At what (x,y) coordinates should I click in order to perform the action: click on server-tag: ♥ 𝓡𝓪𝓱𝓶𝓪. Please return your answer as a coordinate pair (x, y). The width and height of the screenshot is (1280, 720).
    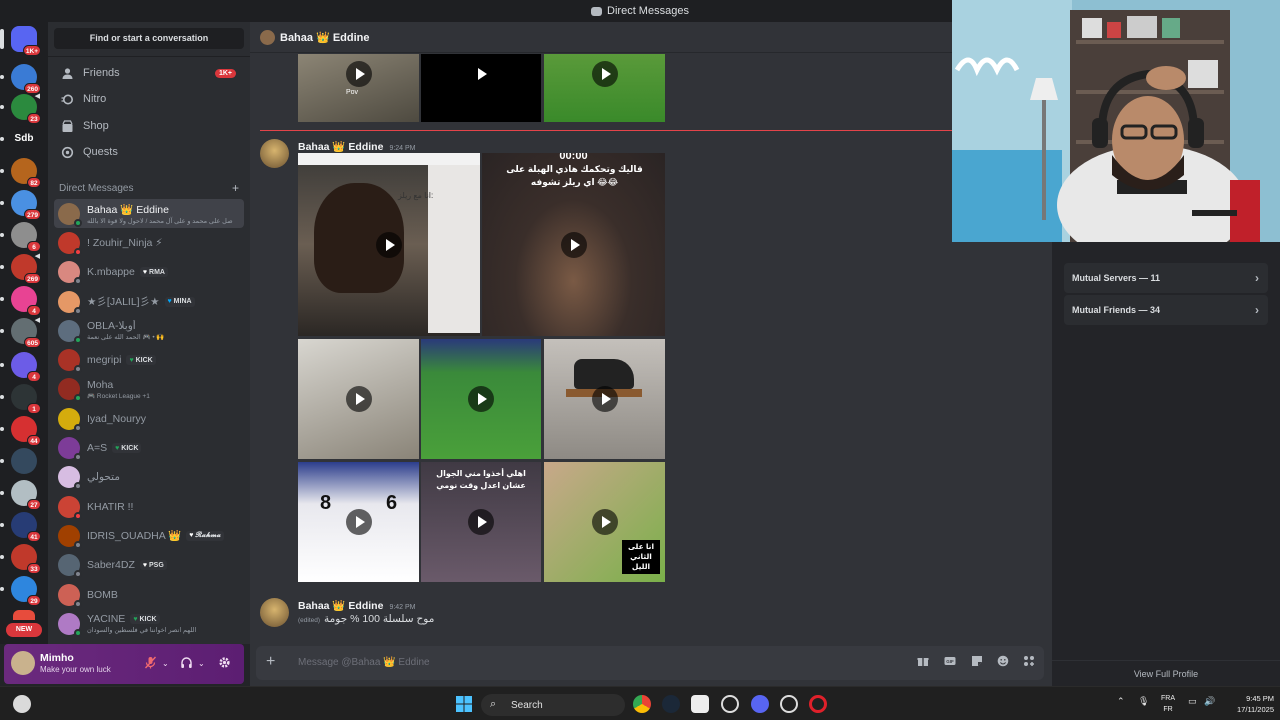
    Looking at the image, I should click on (205, 535).